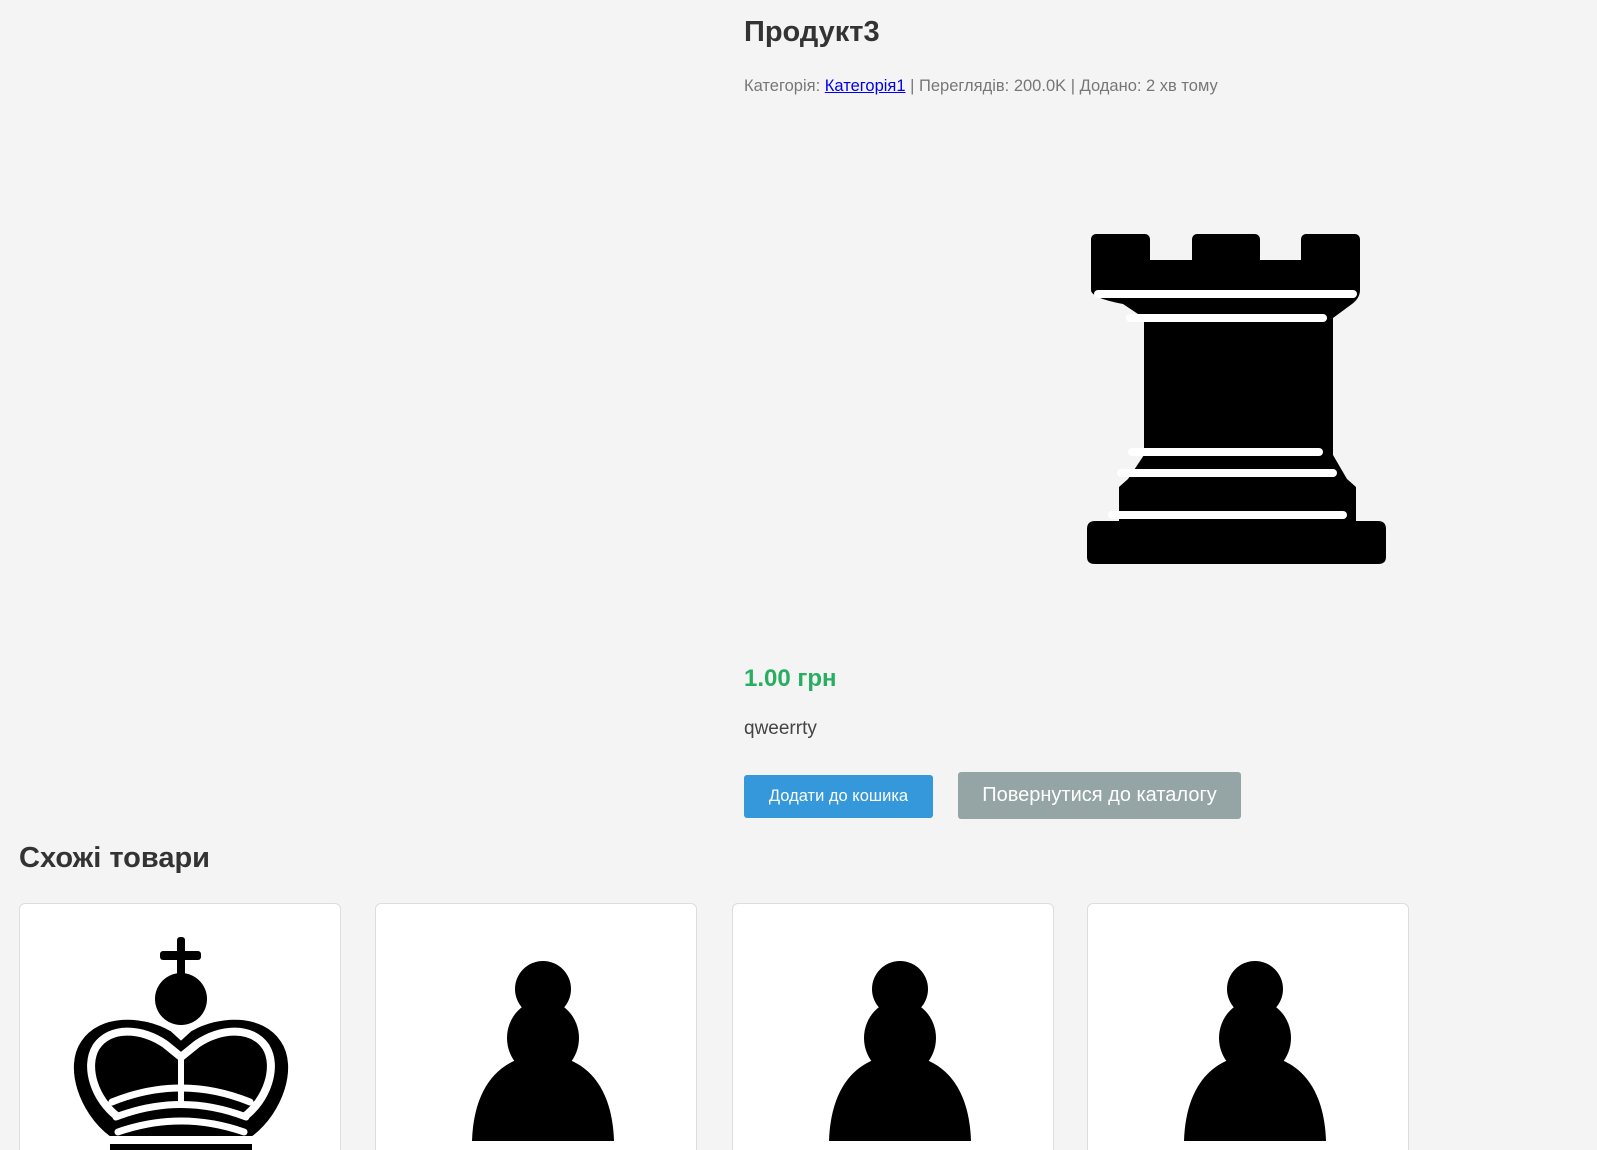 This screenshot has height=1150, width=1597. I want to click on category-prefix: Категорія:, so click(782, 86).